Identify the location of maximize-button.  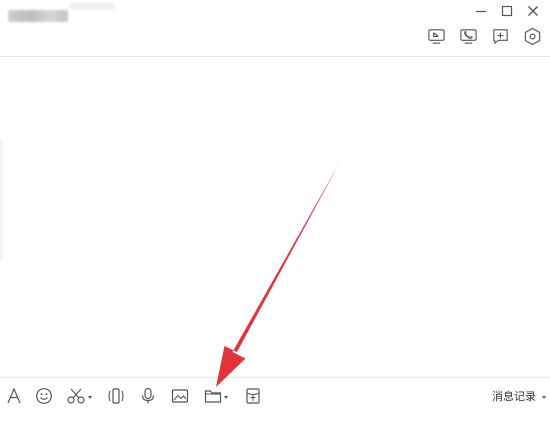
(507, 11).